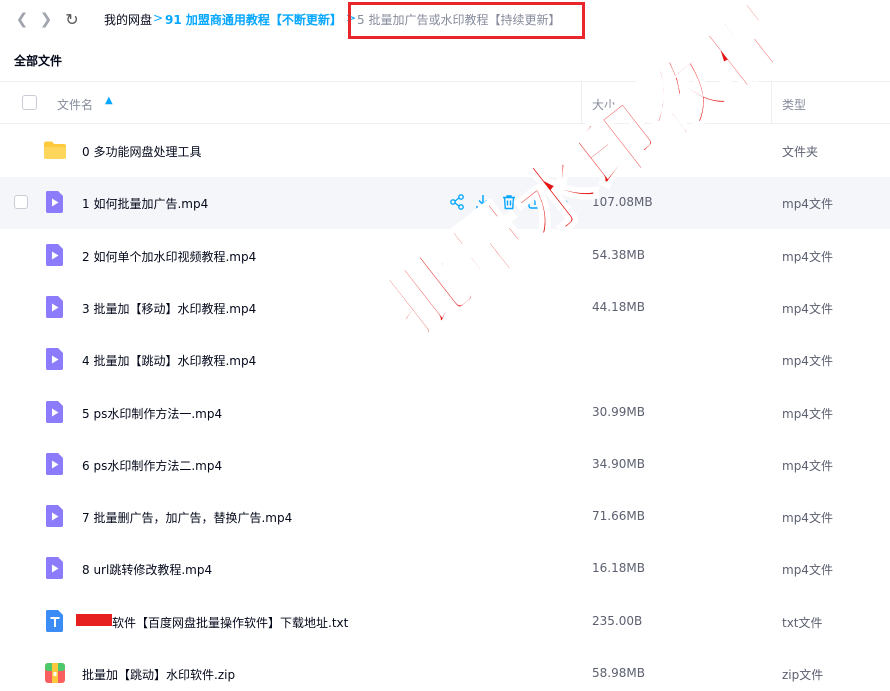  What do you see at coordinates (187, 517) in the screenshot?
I see `file-name: 7 批量删广告，加广告，替换广告.mp4` at bounding box center [187, 517].